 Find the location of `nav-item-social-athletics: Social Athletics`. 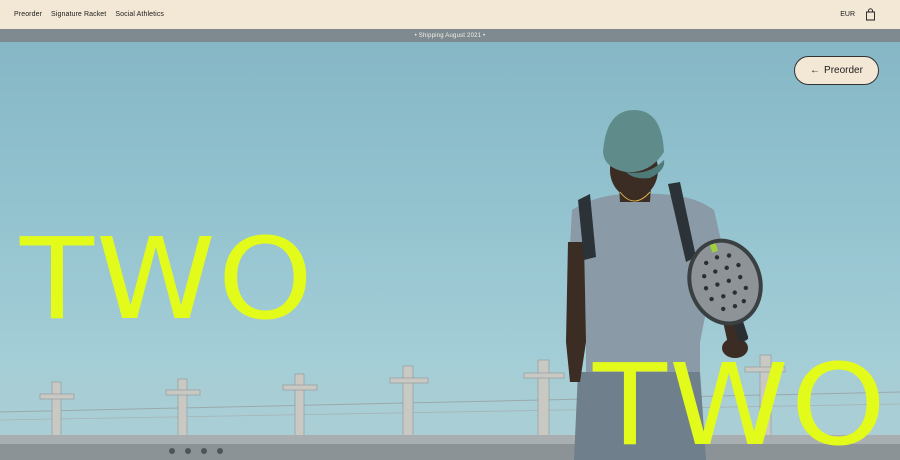

nav-item-social-athletics: Social Athletics is located at coordinates (139, 14).